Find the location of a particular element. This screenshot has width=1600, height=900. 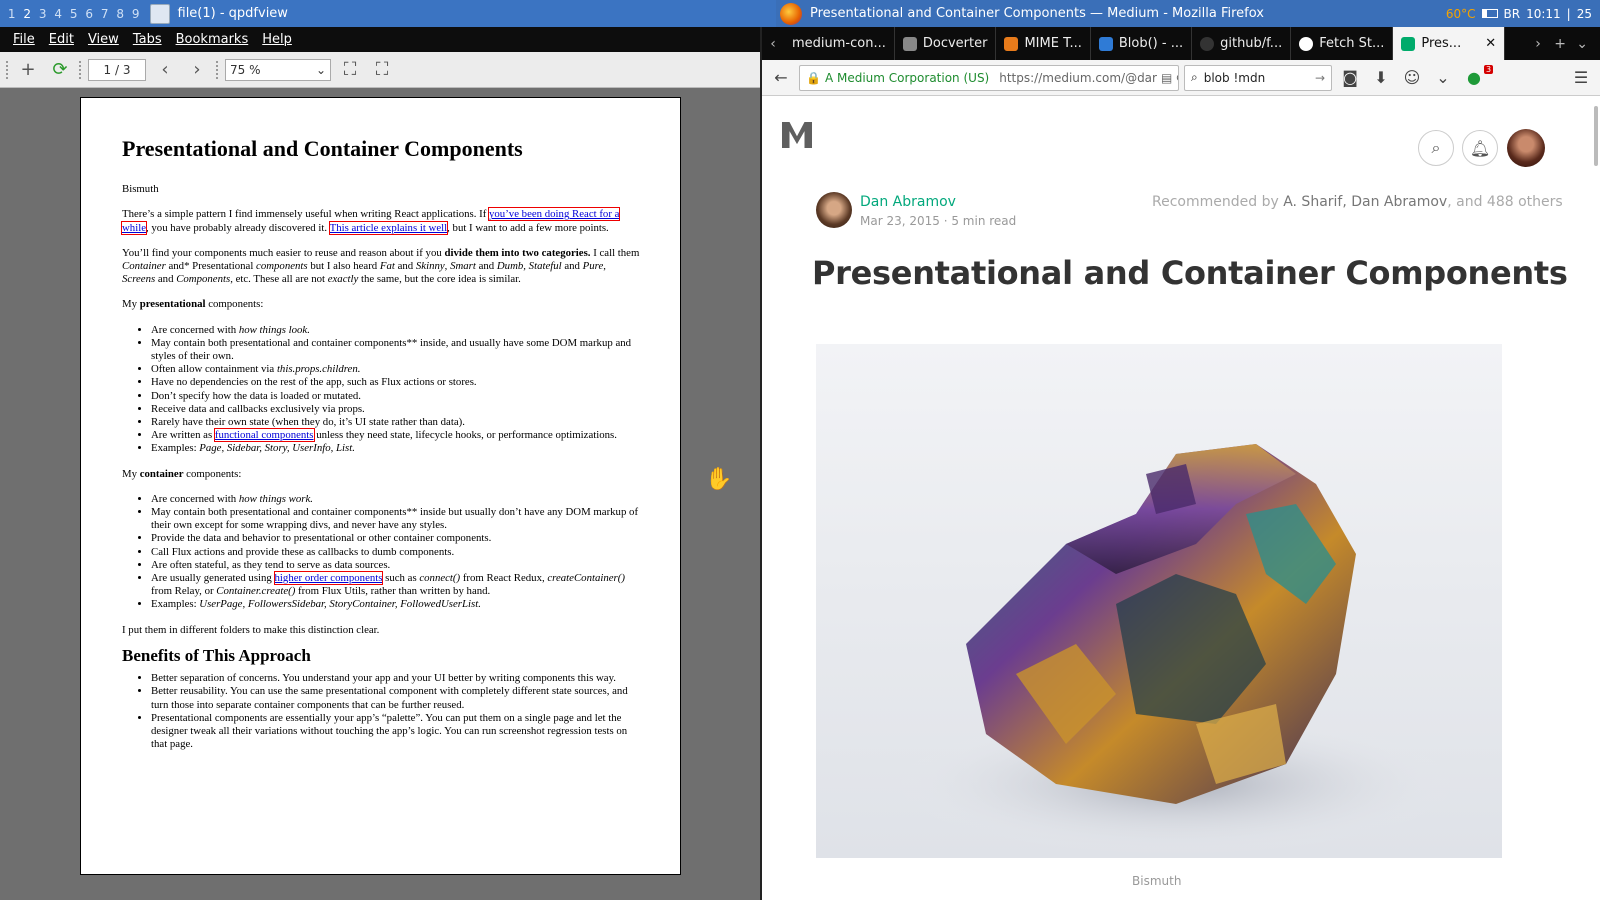

workspace-switcher: 1 2 3 4 5 6 7 8 9 is located at coordinates (74, 14).